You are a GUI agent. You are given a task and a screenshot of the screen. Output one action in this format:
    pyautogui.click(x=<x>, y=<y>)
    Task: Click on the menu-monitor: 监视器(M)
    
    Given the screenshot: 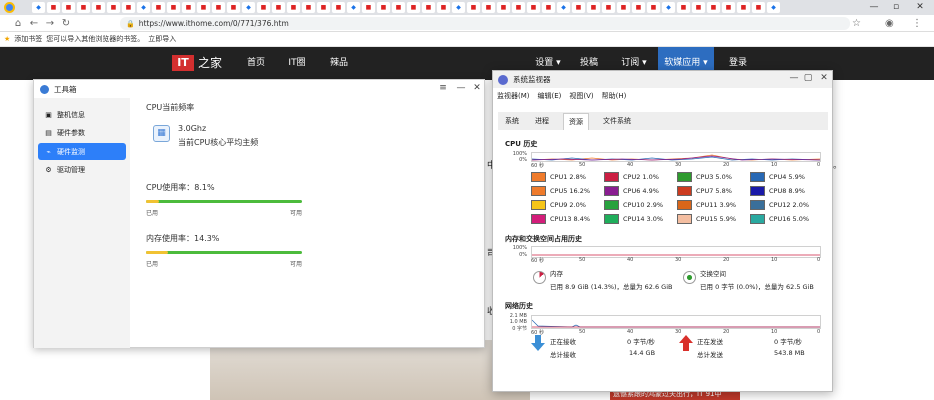 What is the action you would take?
    pyautogui.click(x=513, y=96)
    